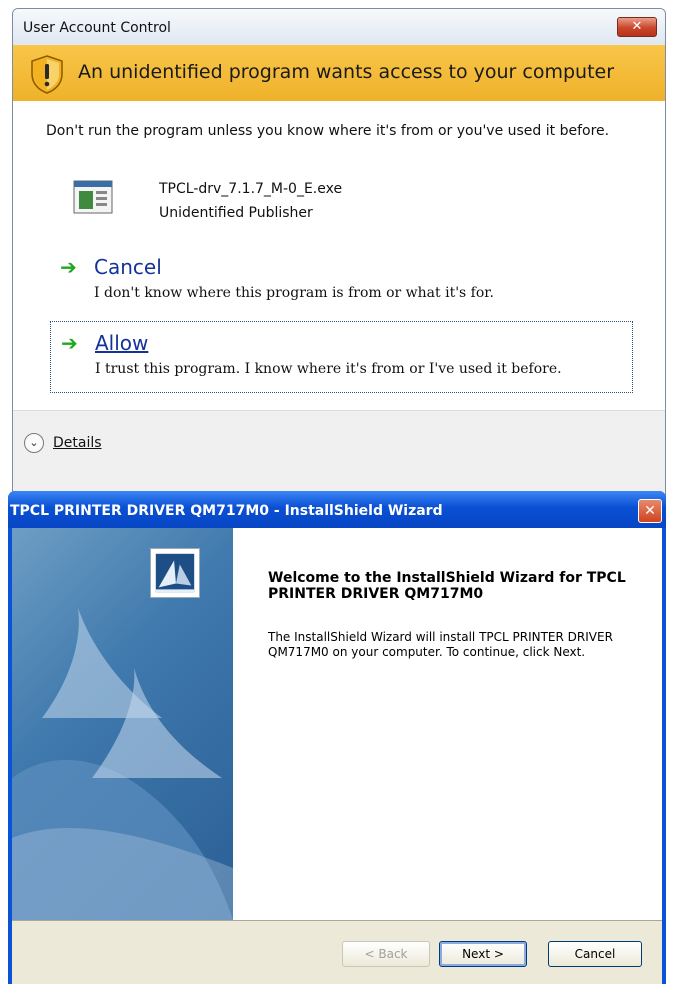 This screenshot has width=675, height=984. What do you see at coordinates (251, 189) in the screenshot?
I see `program-name: TPCL-drv_7.1.7_M-0_E.exe` at bounding box center [251, 189].